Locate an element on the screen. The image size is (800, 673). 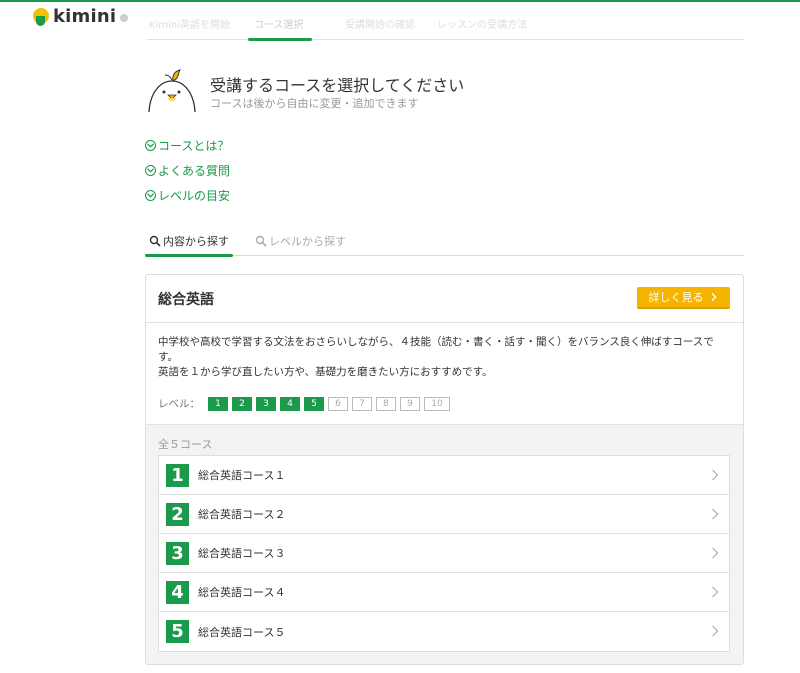
tab-search-by-content: 内容から探す is located at coordinates (189, 241).